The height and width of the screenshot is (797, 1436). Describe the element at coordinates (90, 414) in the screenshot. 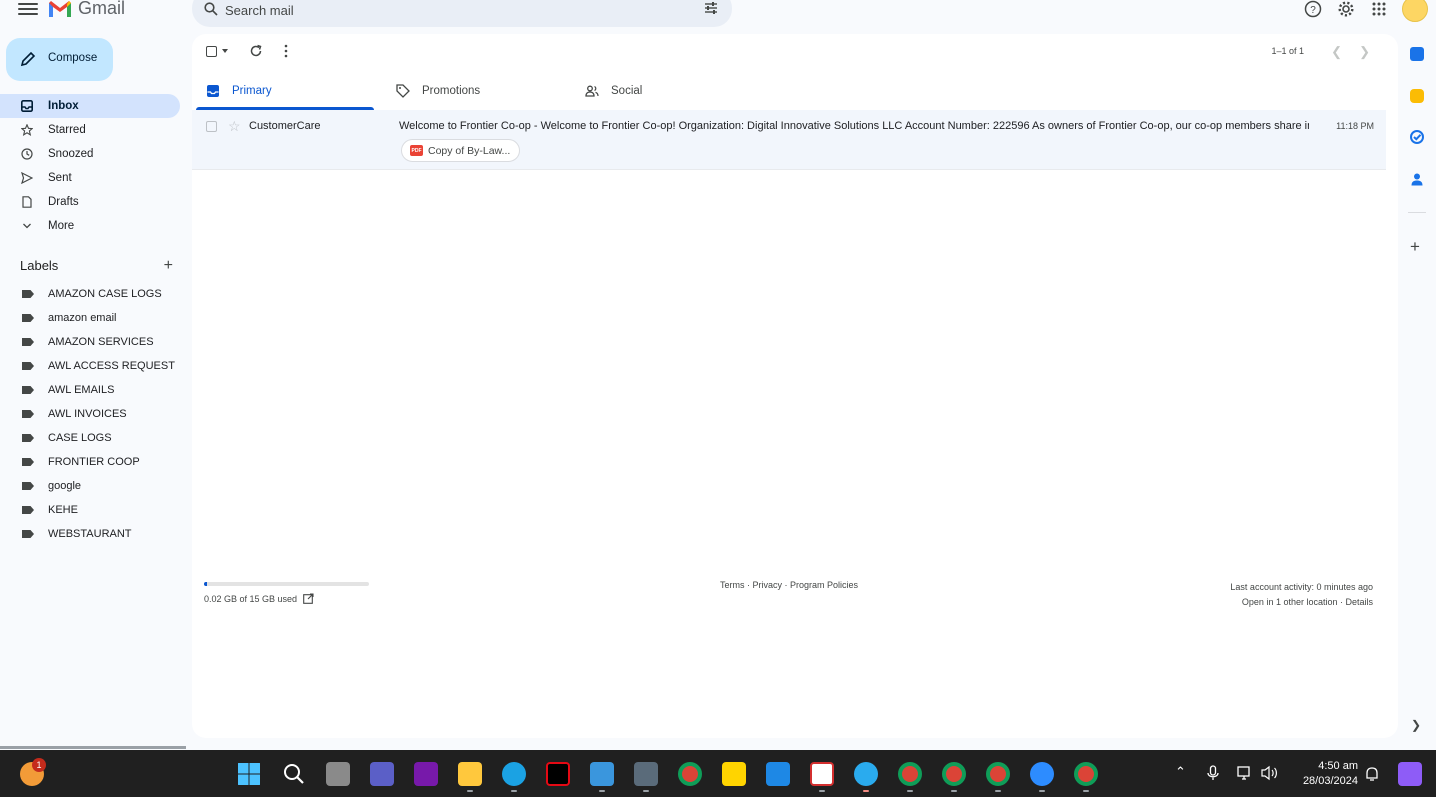

I see `label-item: AWL INVOICES` at that location.